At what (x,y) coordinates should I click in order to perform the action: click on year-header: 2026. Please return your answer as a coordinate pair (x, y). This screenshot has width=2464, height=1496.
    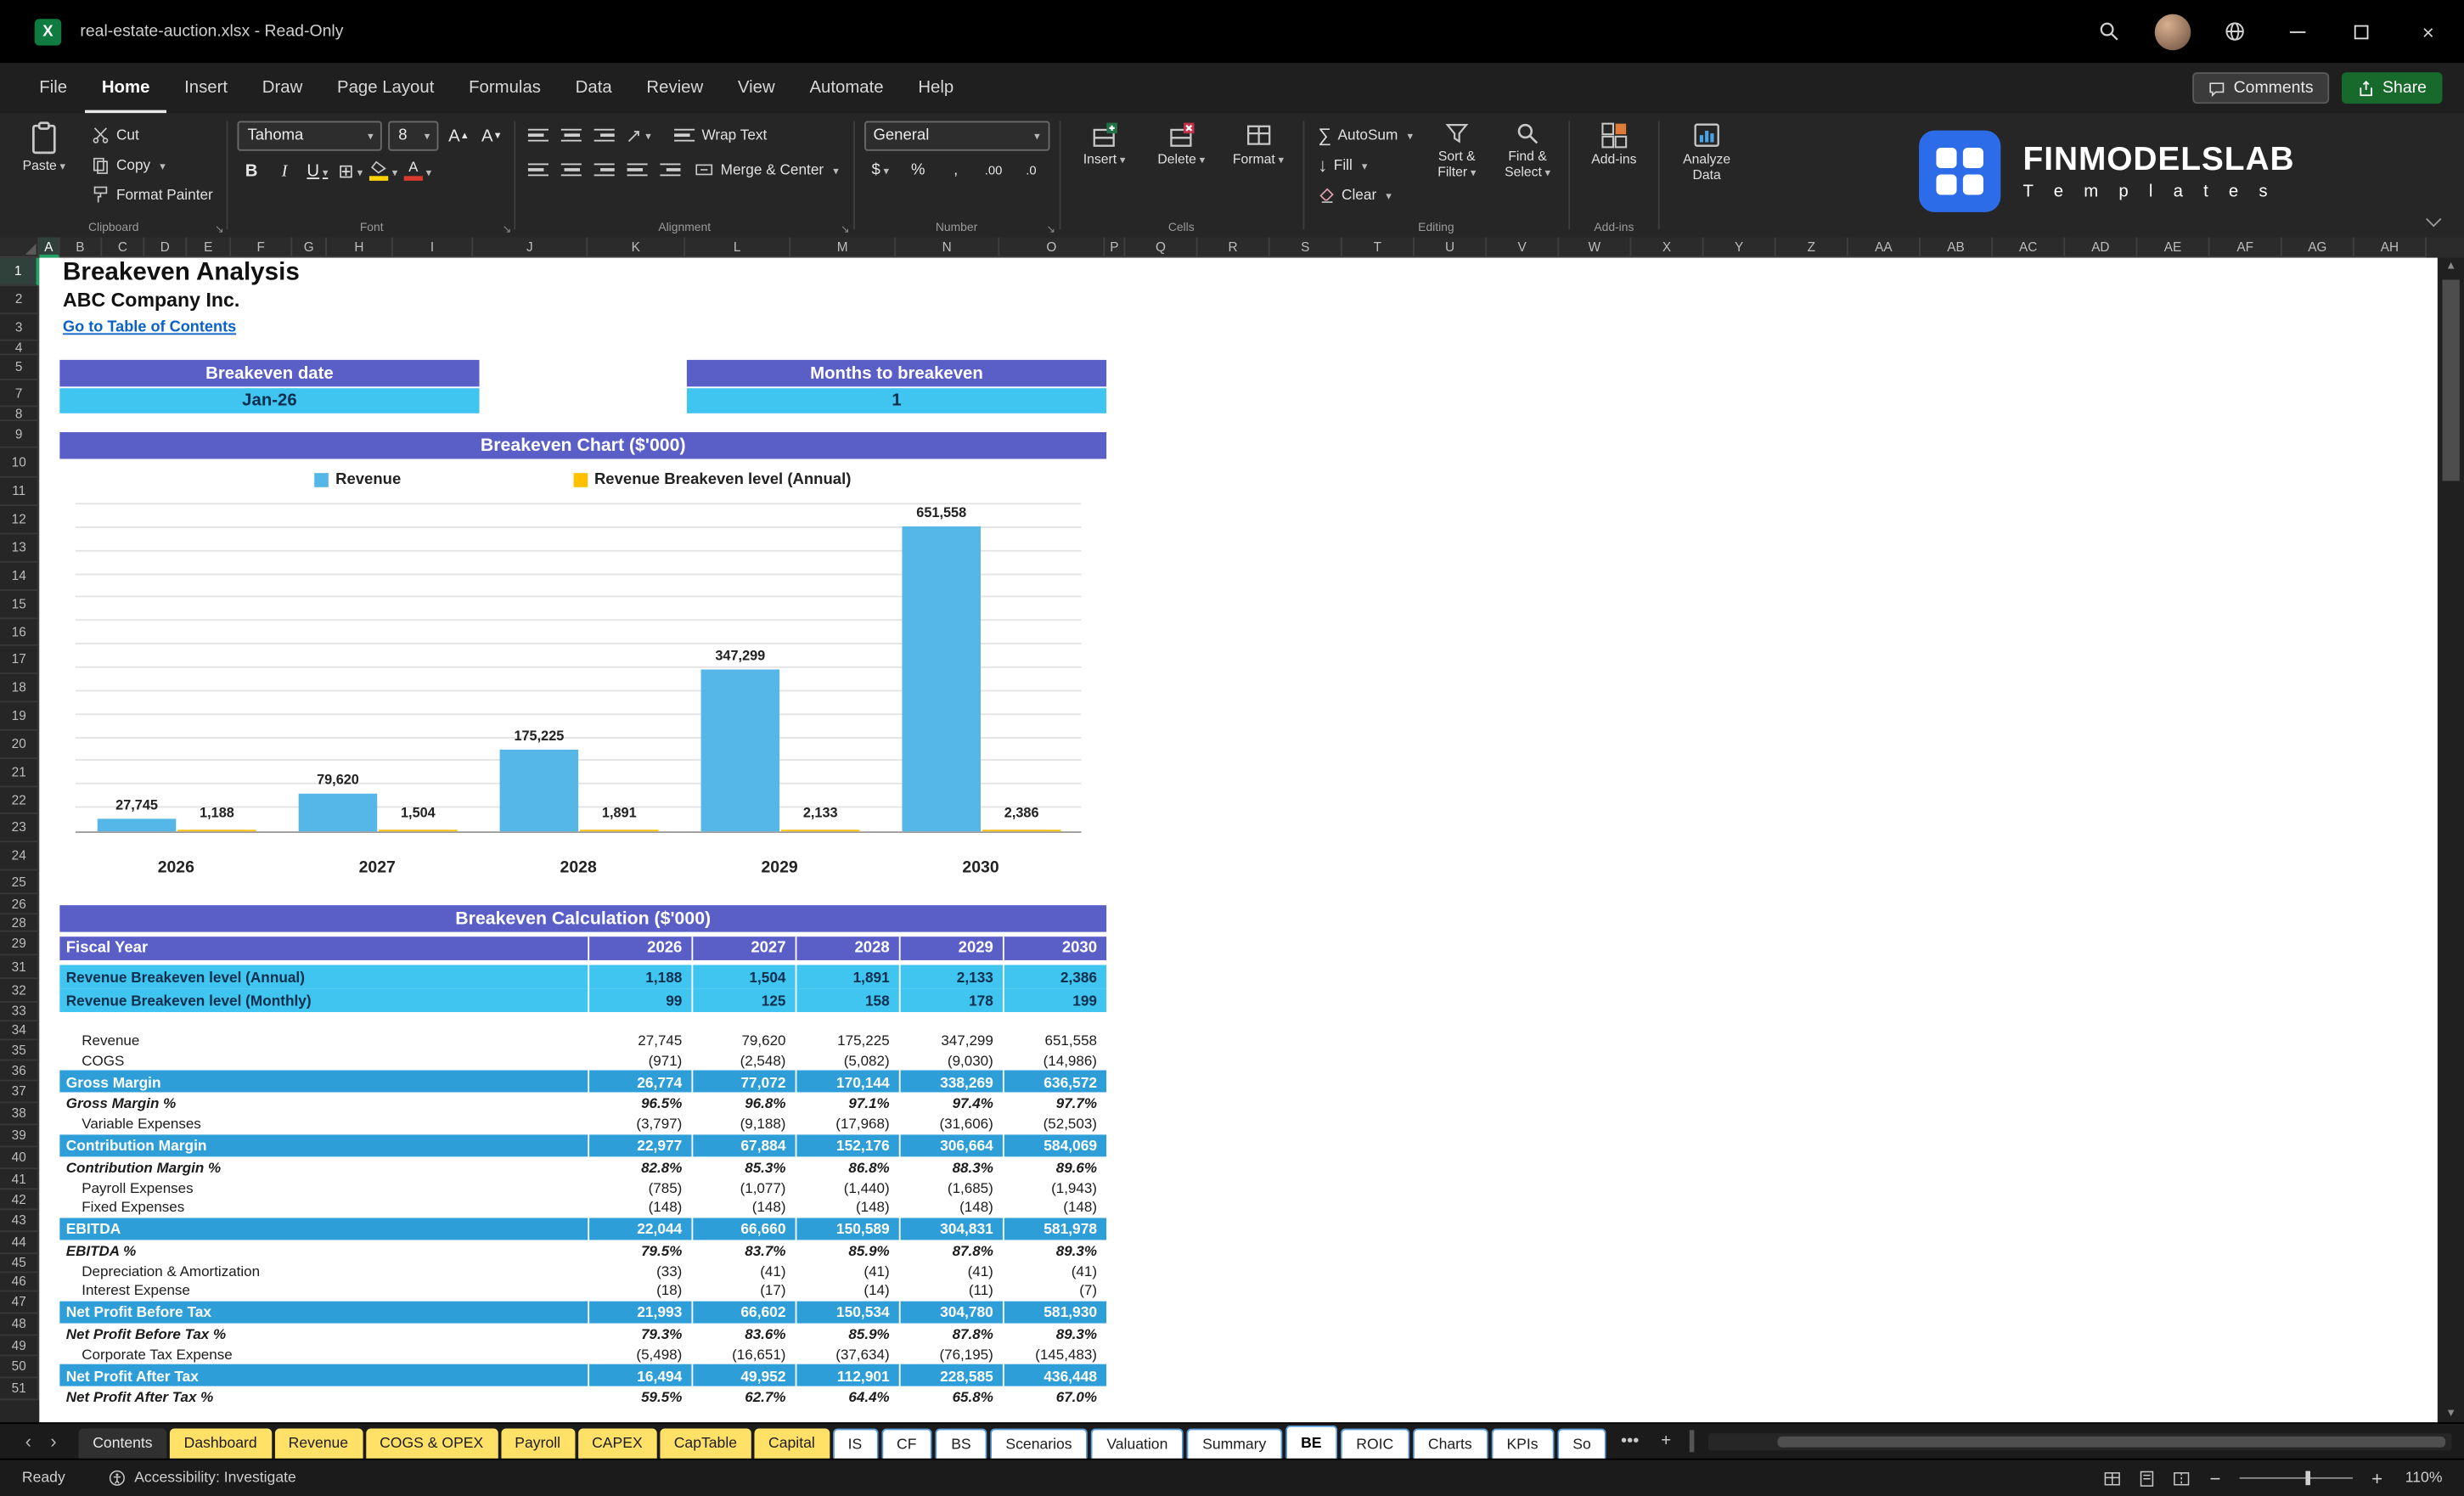
    Looking at the image, I should click on (639, 948).